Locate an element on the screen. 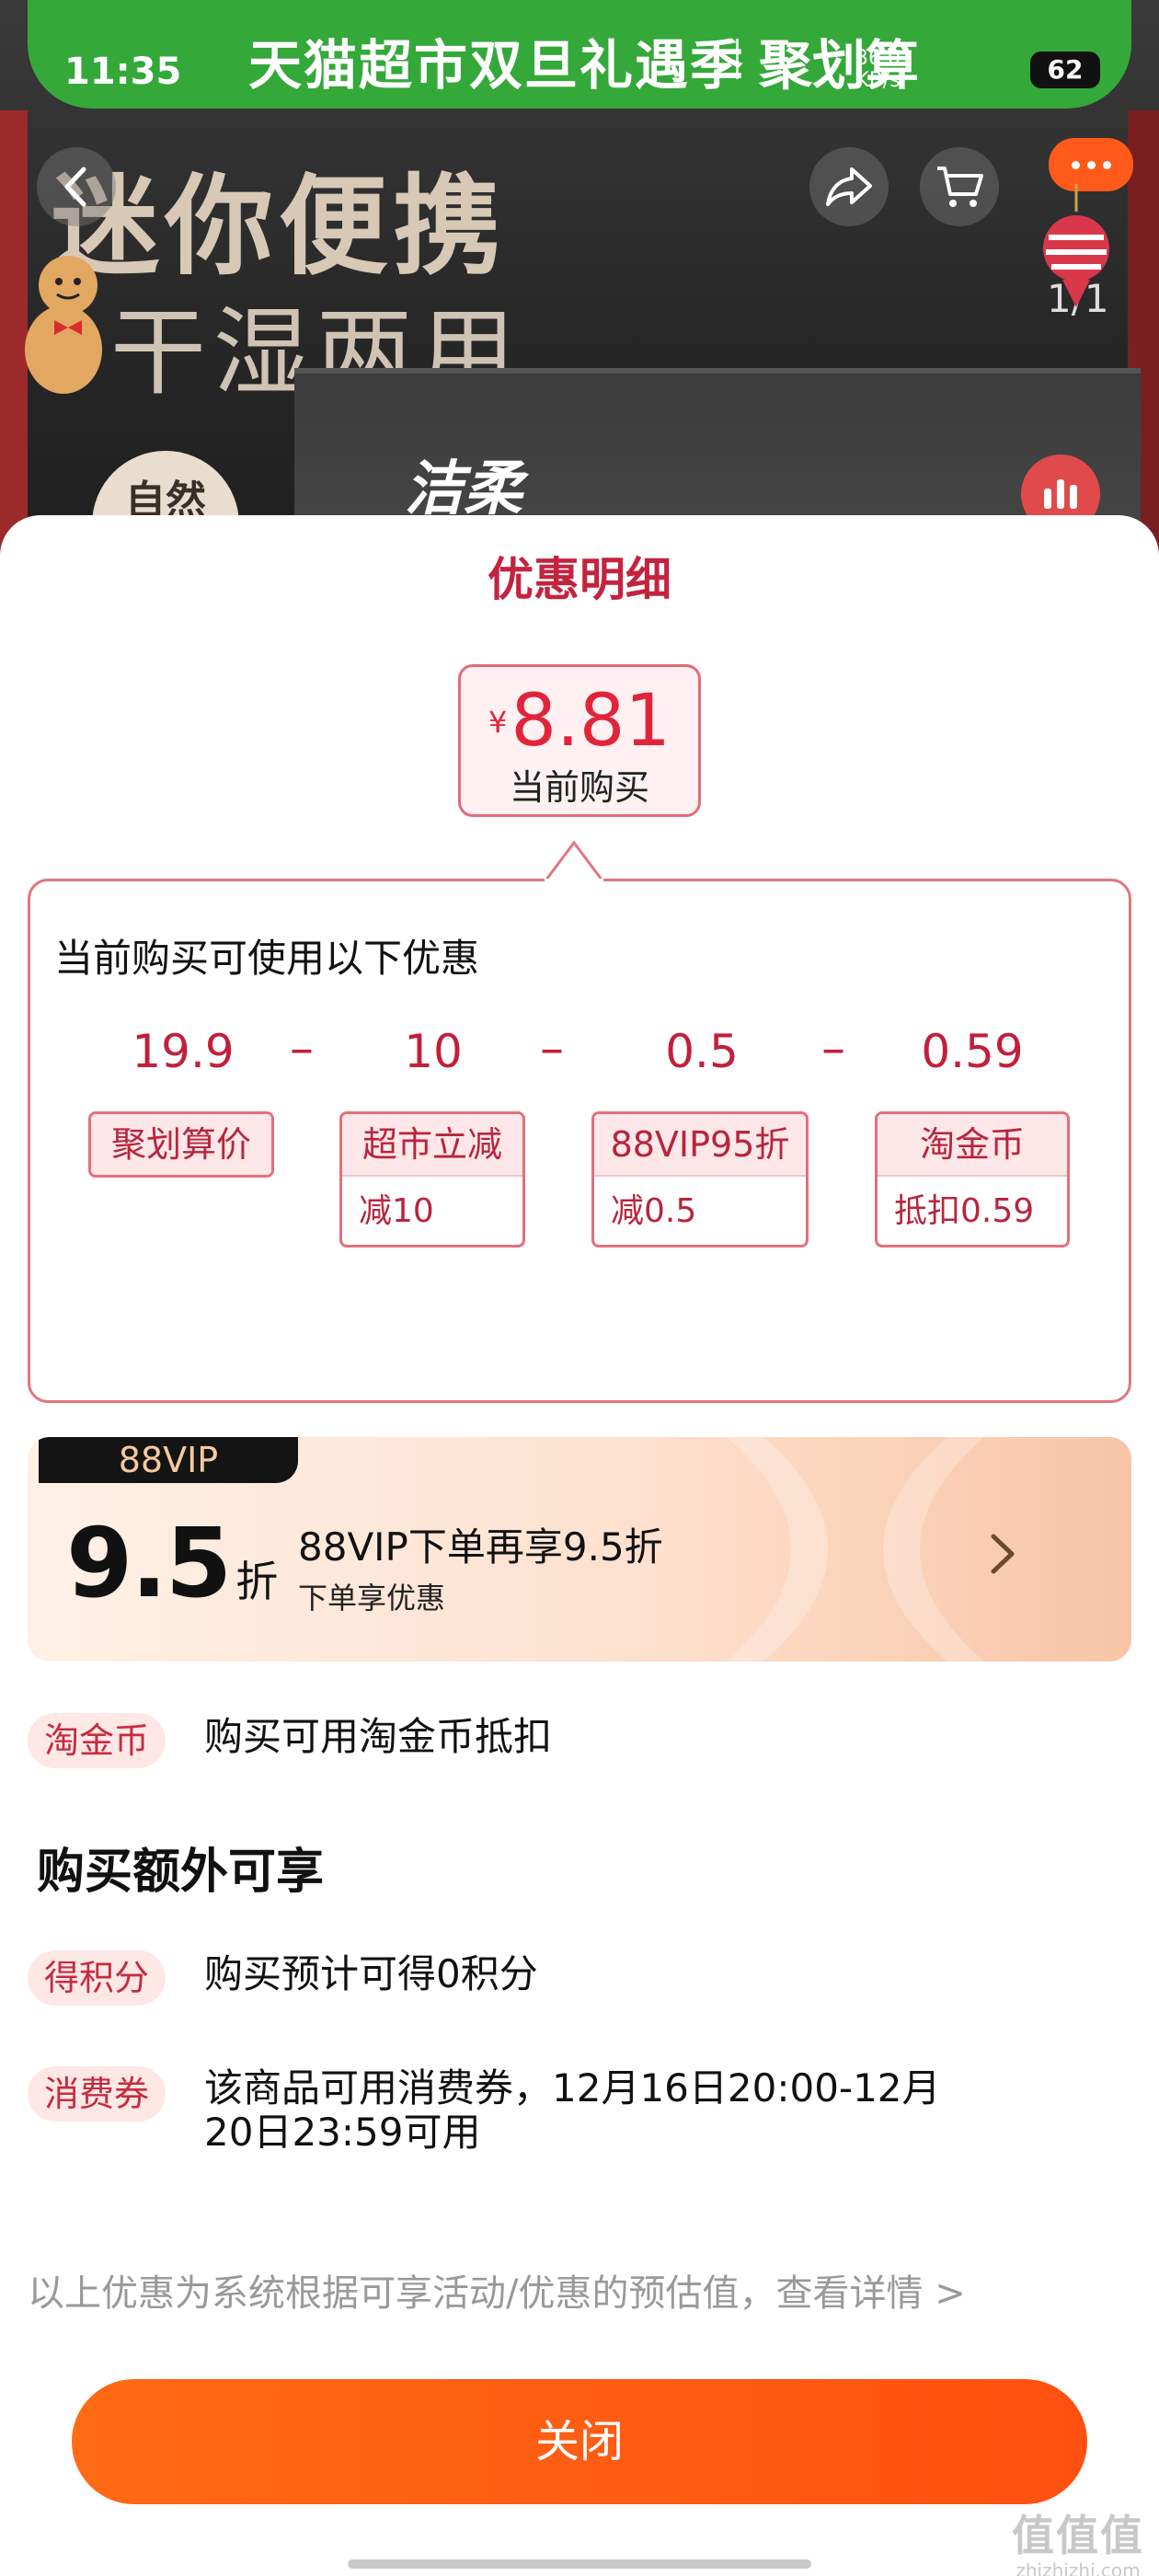 This screenshot has width=1159, height=2576. breakdown-tag-label: 聚划算价 is located at coordinates (181, 1144).